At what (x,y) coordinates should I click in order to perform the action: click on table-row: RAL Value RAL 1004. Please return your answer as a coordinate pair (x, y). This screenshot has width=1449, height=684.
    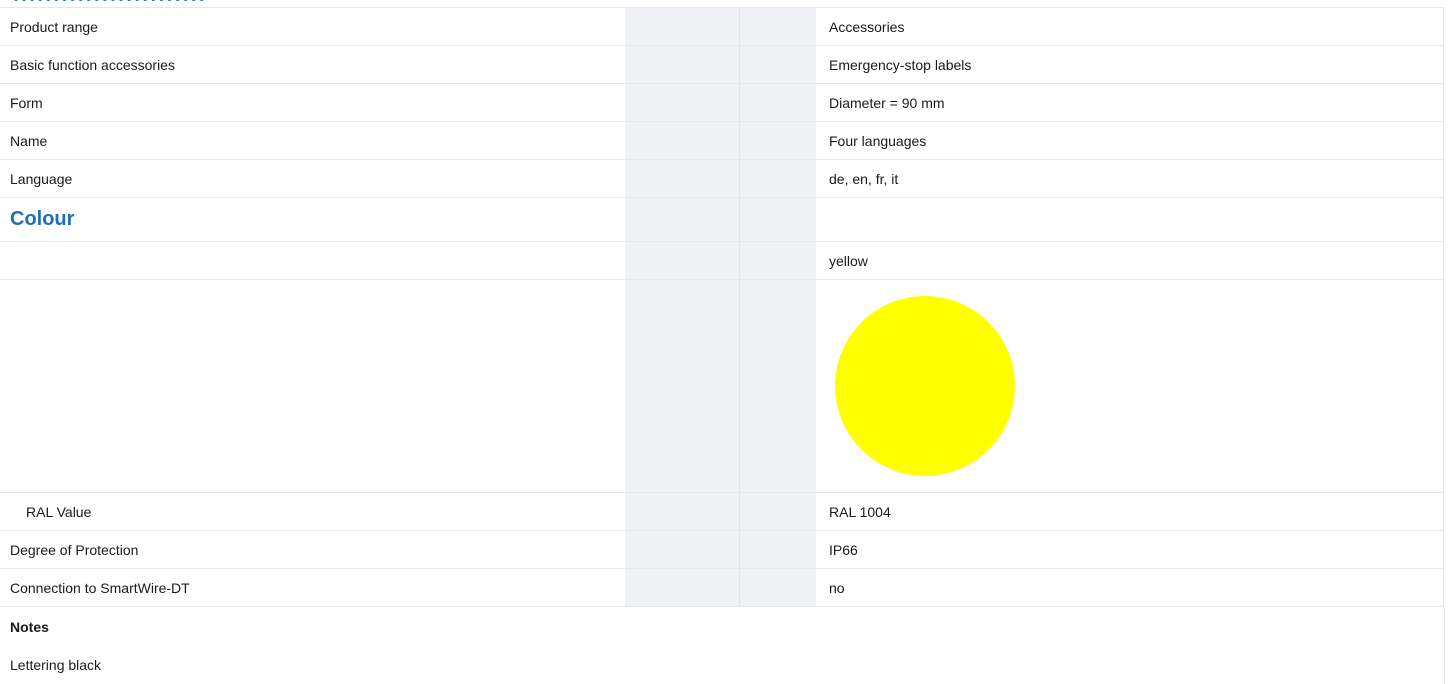
    Looking at the image, I should click on (722, 511).